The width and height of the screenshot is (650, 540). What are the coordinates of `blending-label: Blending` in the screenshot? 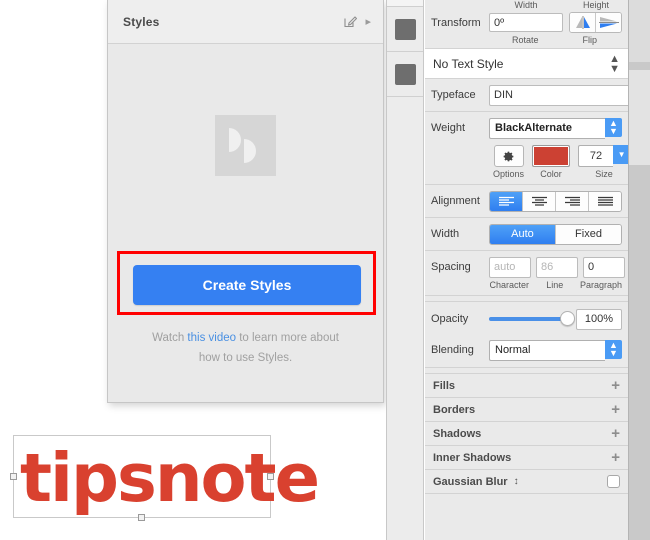 It's located at (452, 350).